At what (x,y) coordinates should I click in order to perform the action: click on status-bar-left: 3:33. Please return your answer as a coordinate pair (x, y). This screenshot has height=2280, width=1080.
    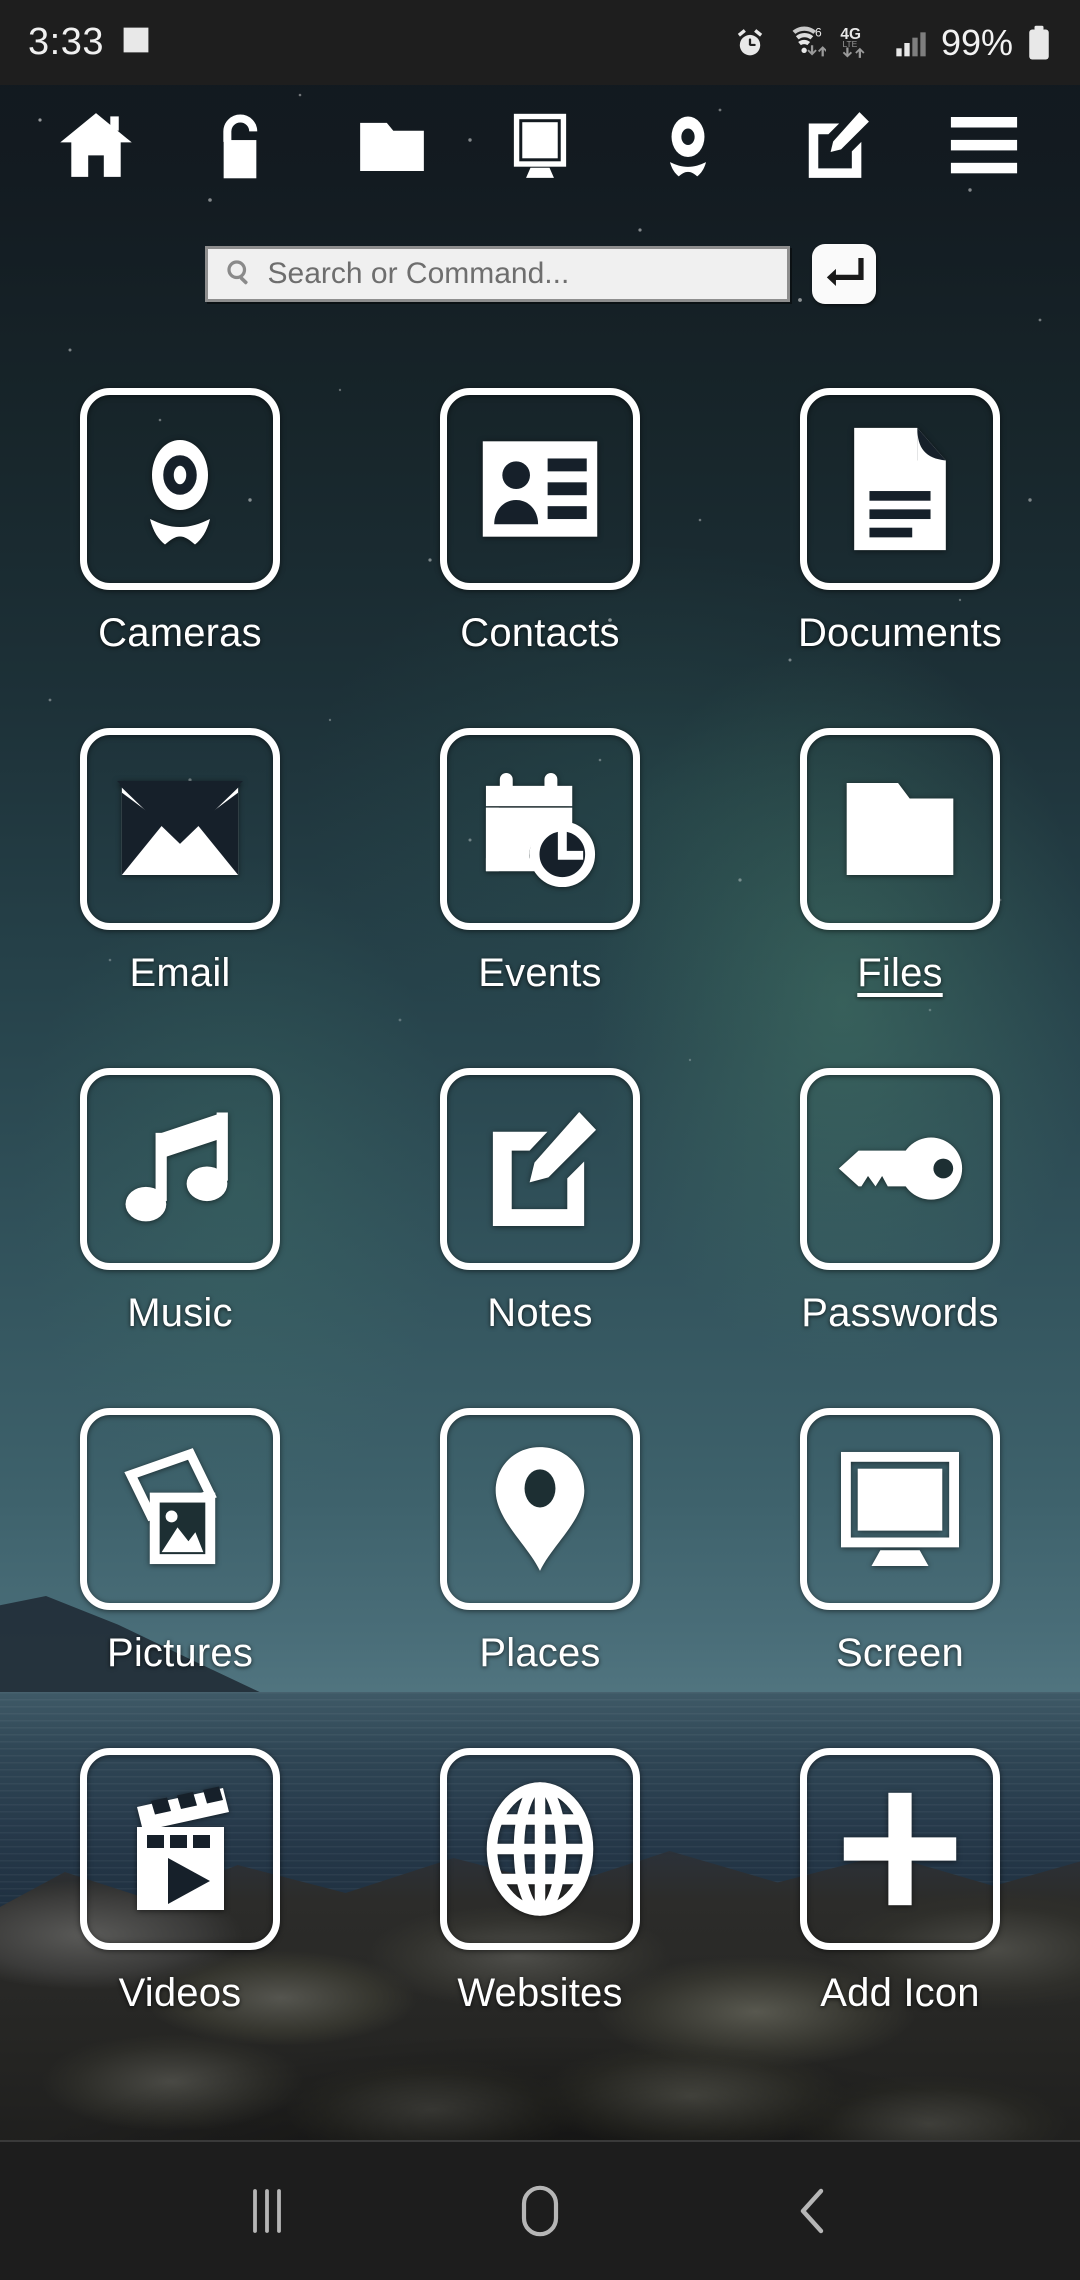
    Looking at the image, I should click on (90, 42).